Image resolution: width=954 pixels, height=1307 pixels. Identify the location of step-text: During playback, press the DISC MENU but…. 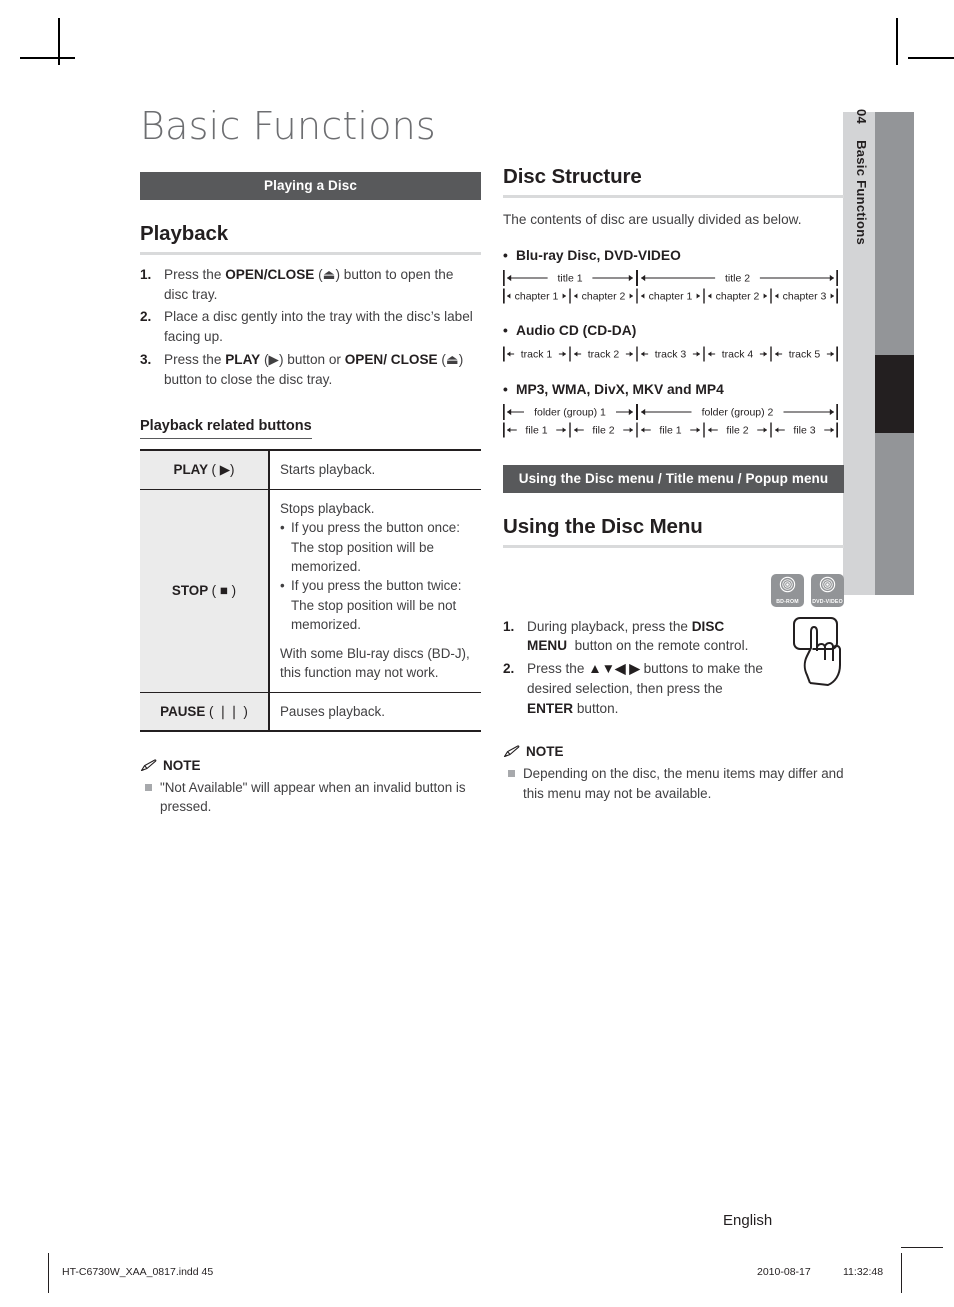
(638, 636).